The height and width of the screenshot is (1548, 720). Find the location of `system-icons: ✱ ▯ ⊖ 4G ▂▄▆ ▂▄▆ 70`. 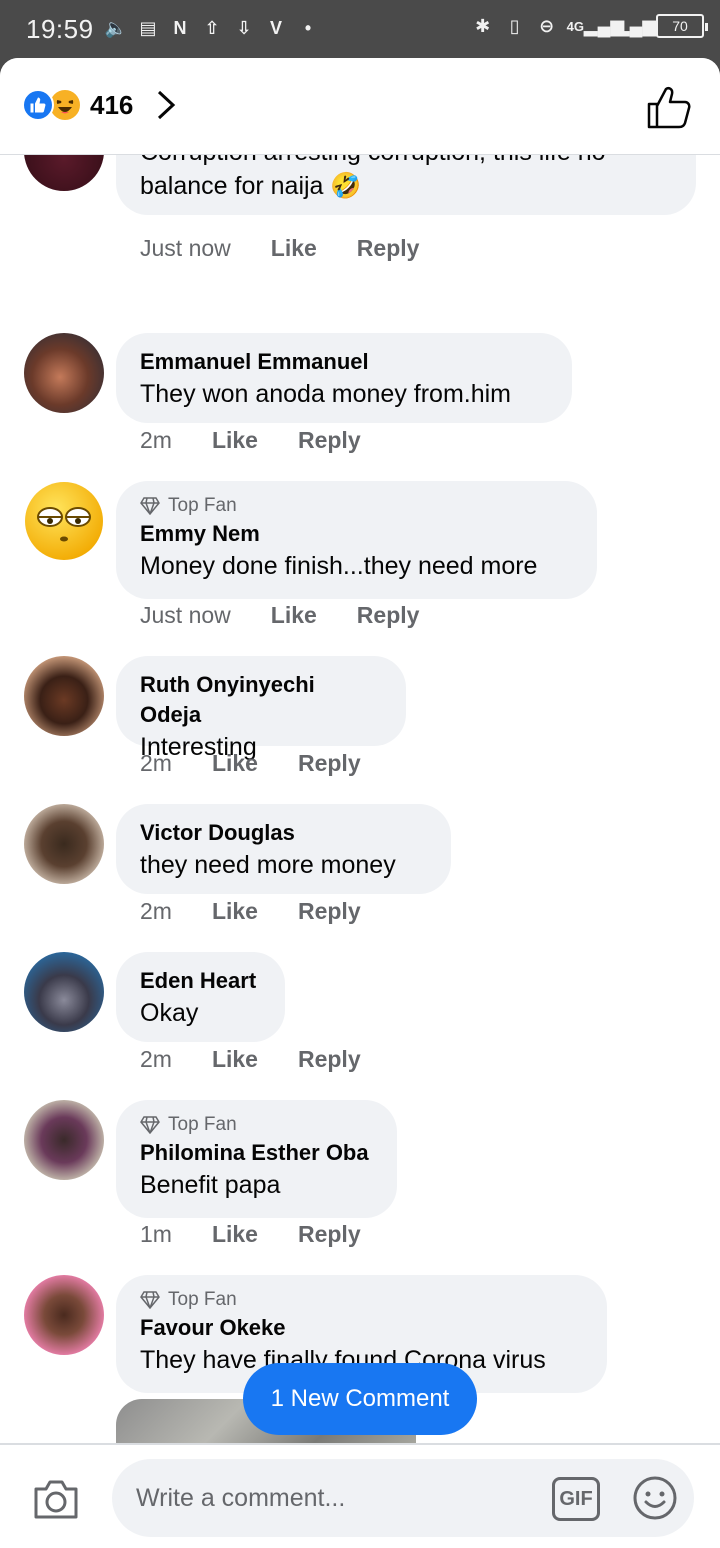

system-icons: ✱ ▯ ⊖ 4G ▂▄▆ ▂▄▆ 70 is located at coordinates (589, 26).